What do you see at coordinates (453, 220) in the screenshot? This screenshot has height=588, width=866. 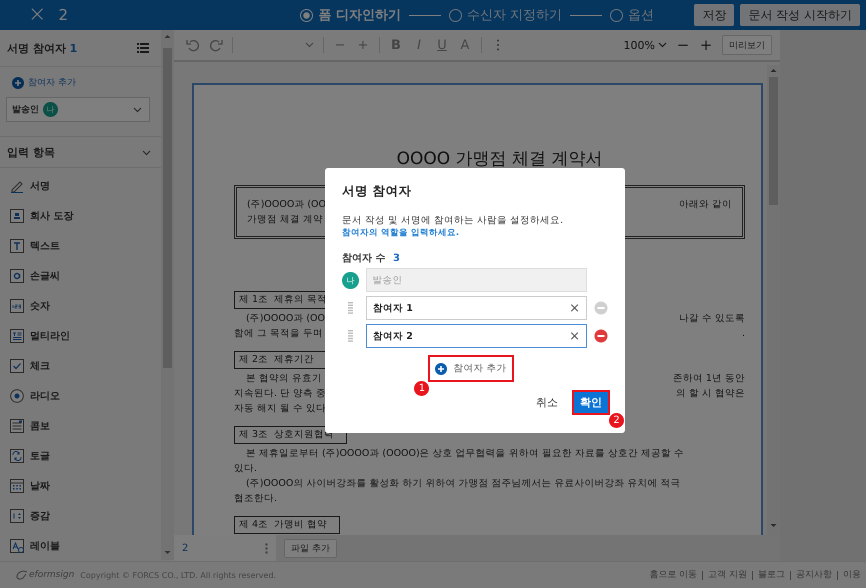 I see `dialog-description: 문서 작성 및 서명에 참여하는 사람을 설정하세요.` at bounding box center [453, 220].